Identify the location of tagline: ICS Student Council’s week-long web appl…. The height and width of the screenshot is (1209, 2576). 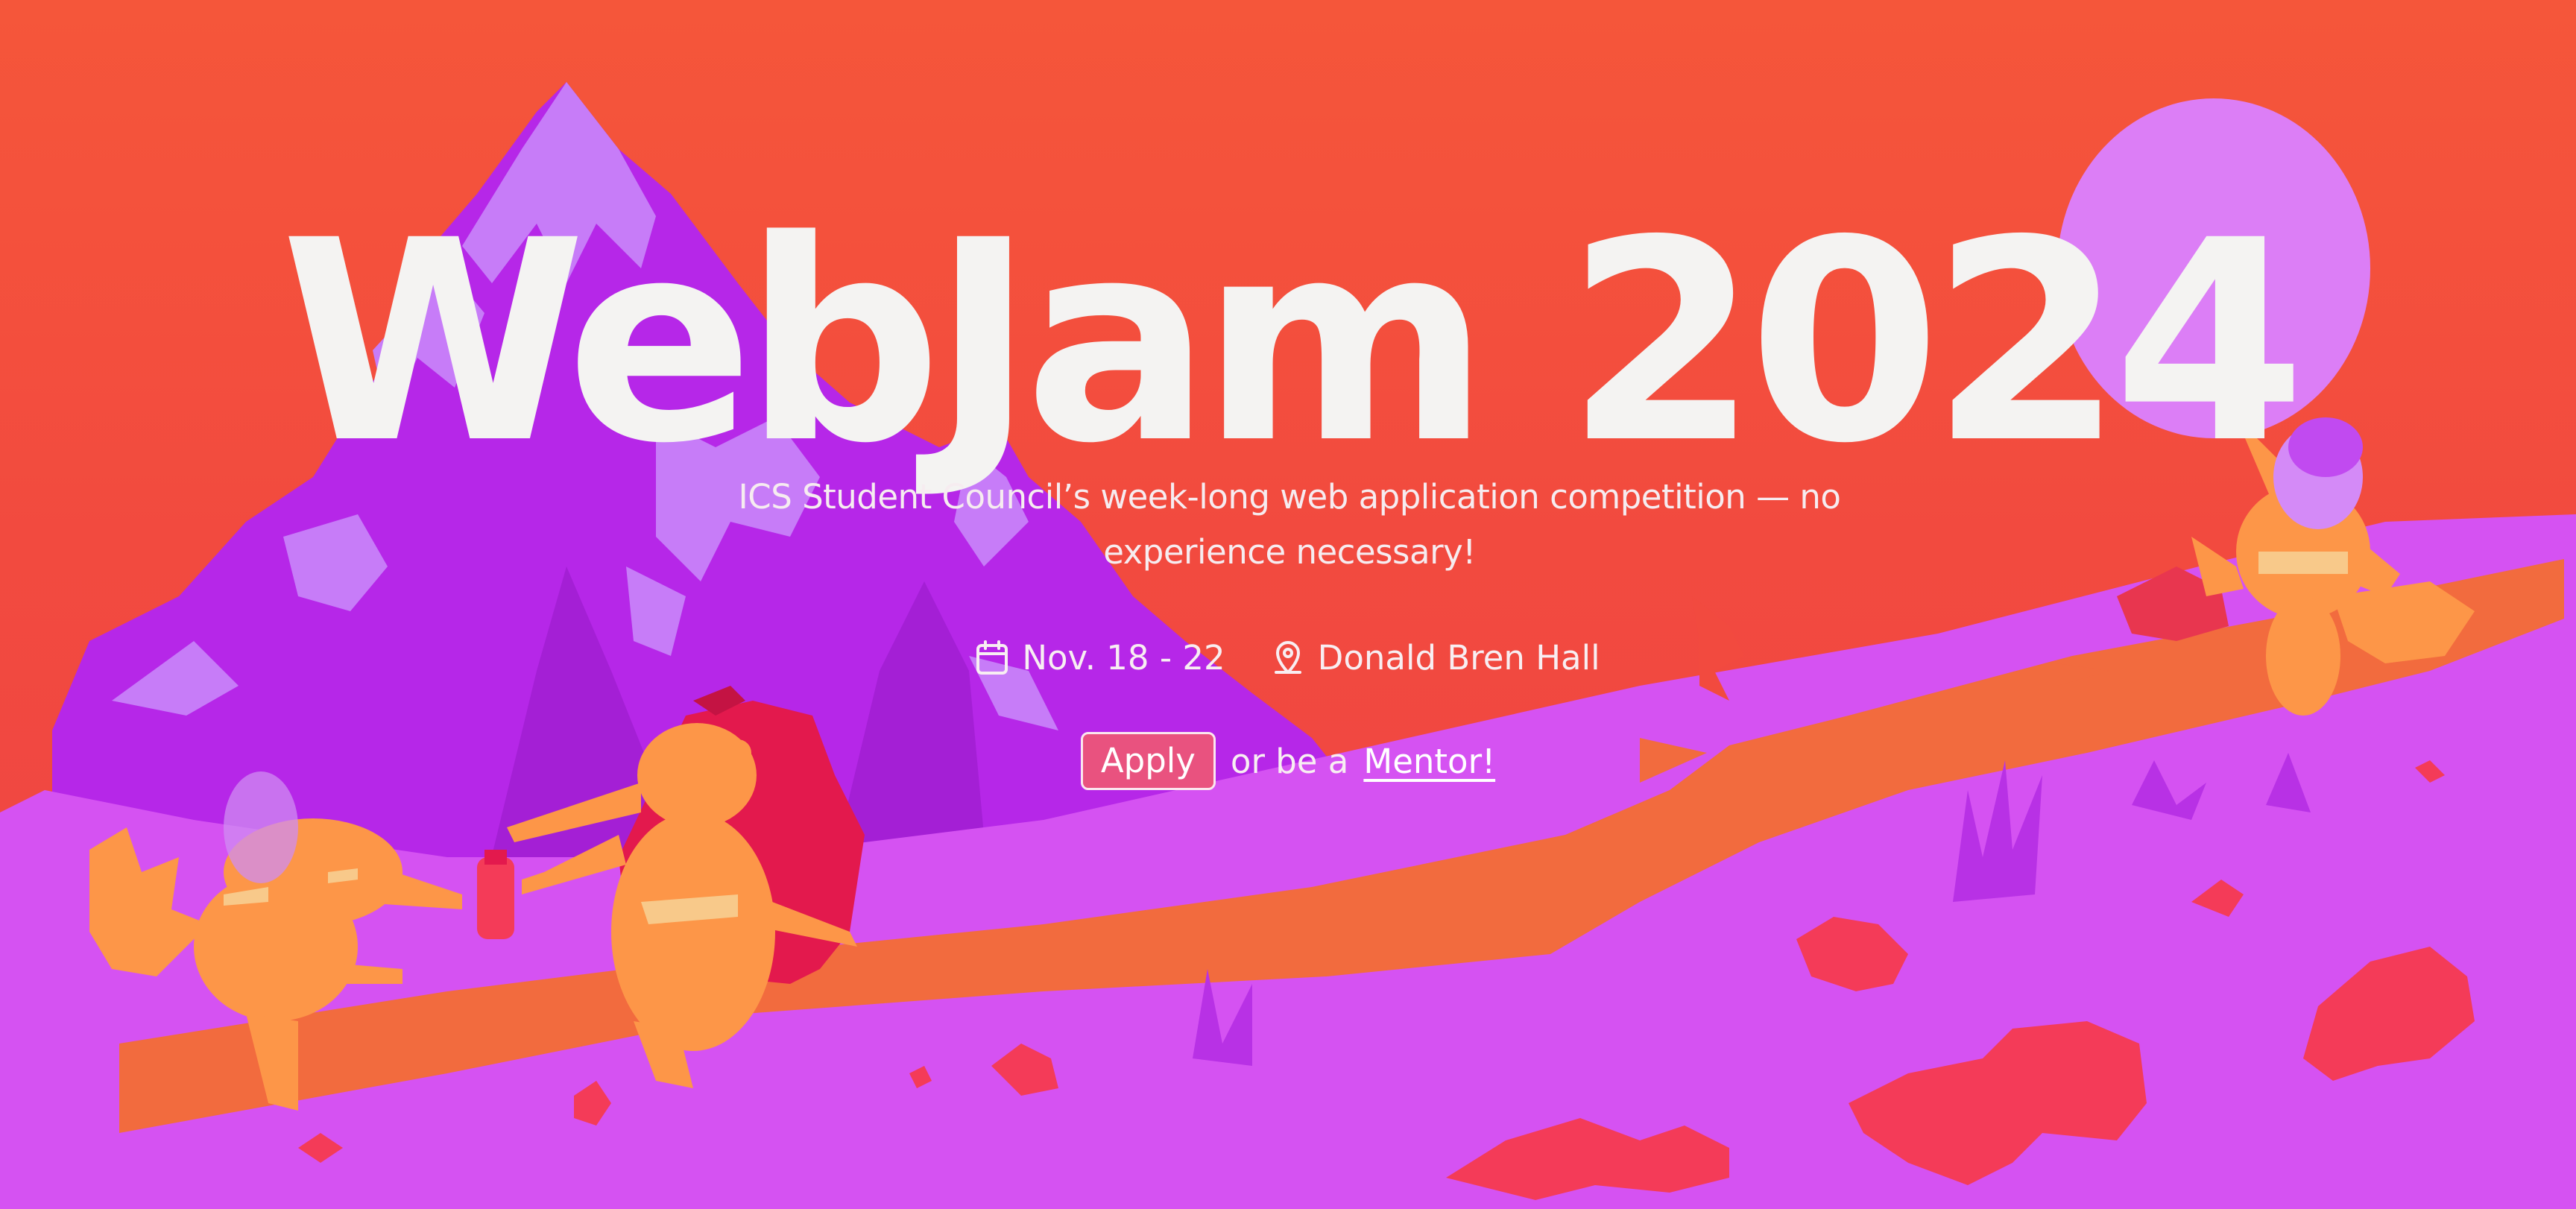
(1289, 524).